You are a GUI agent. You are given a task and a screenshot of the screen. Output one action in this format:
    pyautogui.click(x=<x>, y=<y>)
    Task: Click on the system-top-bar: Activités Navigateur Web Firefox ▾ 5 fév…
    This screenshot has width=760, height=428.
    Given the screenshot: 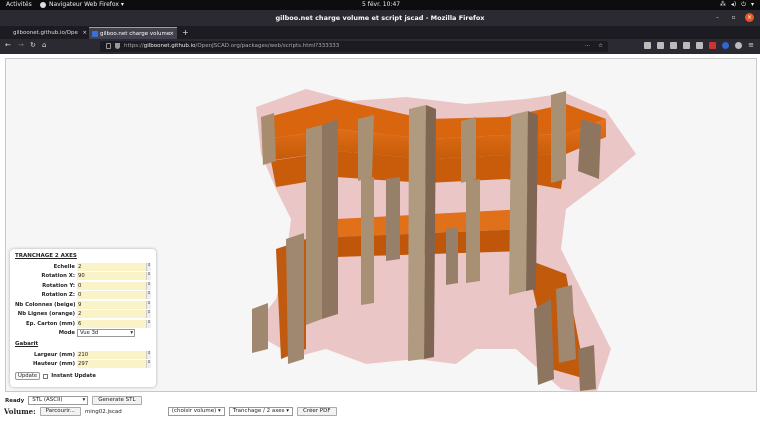 What is the action you would take?
    pyautogui.click(x=380, y=5)
    